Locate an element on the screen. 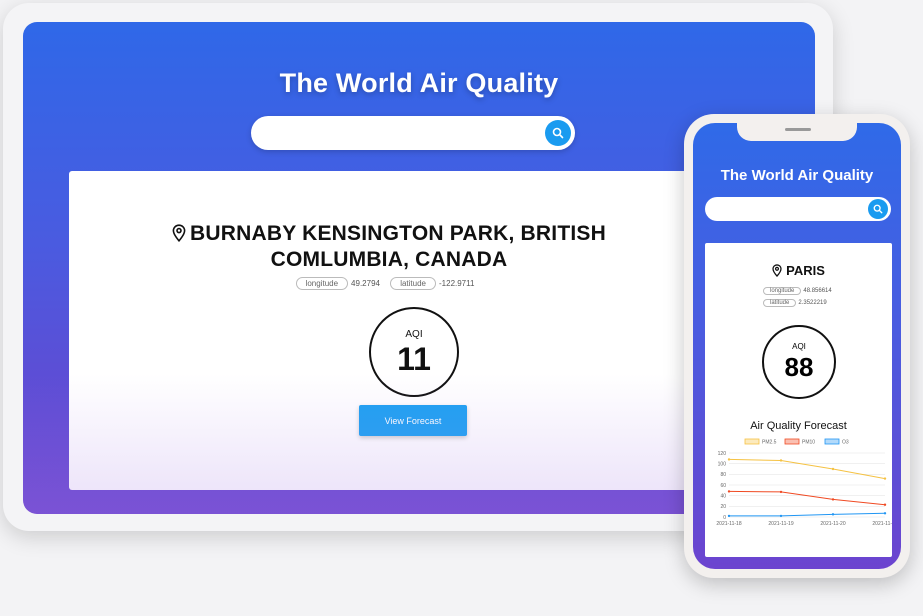 The image size is (923, 616). y-tick-label: 0 is located at coordinates (724, 518).